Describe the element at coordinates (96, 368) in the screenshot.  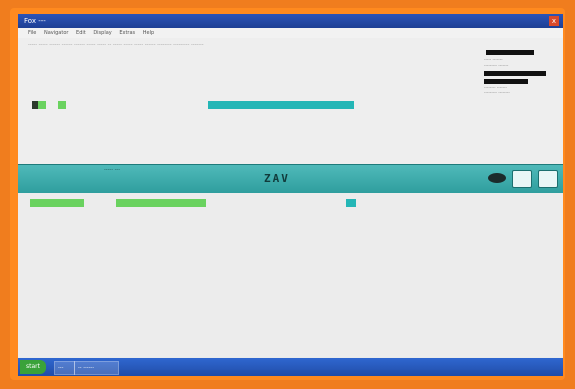
I see `taskbar-item: -- ------` at that location.